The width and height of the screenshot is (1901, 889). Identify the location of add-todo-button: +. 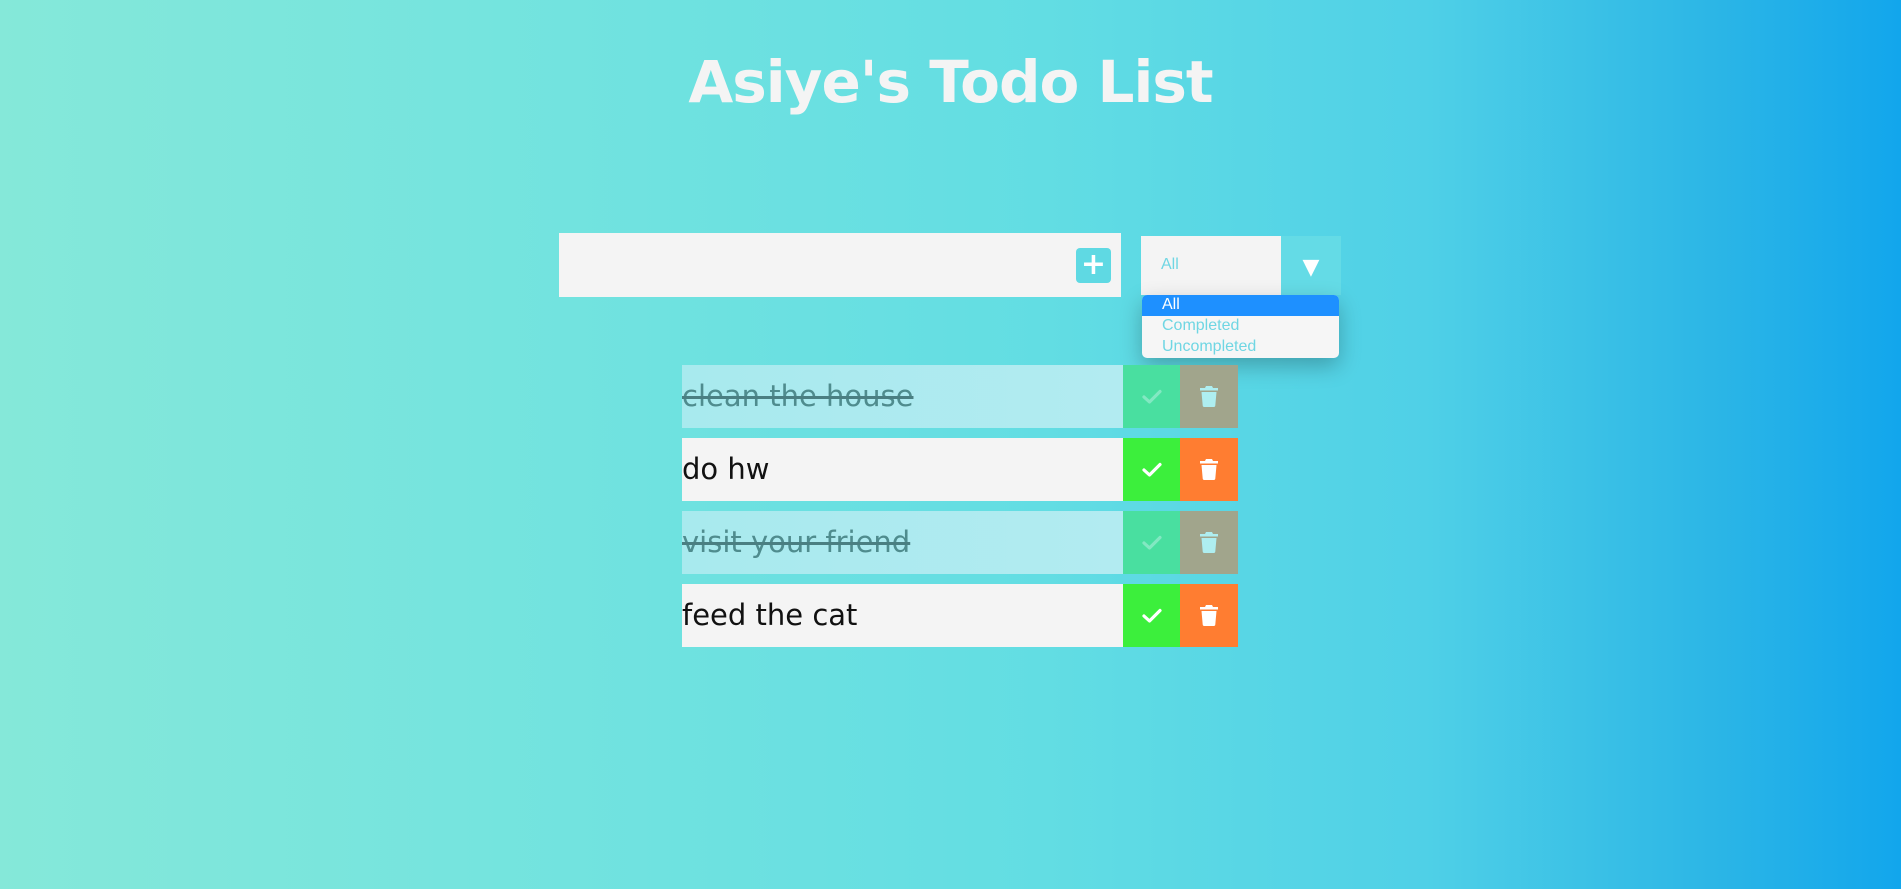
(1093, 265).